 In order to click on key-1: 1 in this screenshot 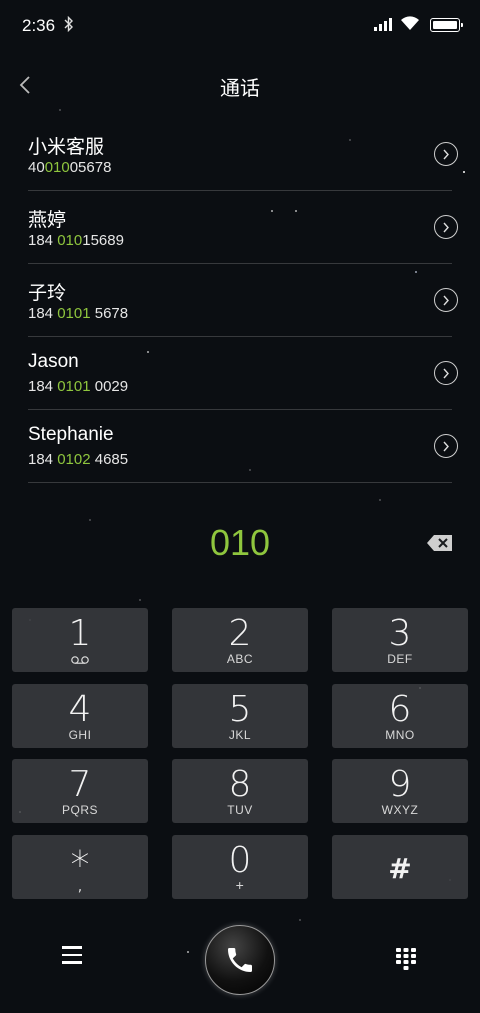, I will do `click(80, 640)`.